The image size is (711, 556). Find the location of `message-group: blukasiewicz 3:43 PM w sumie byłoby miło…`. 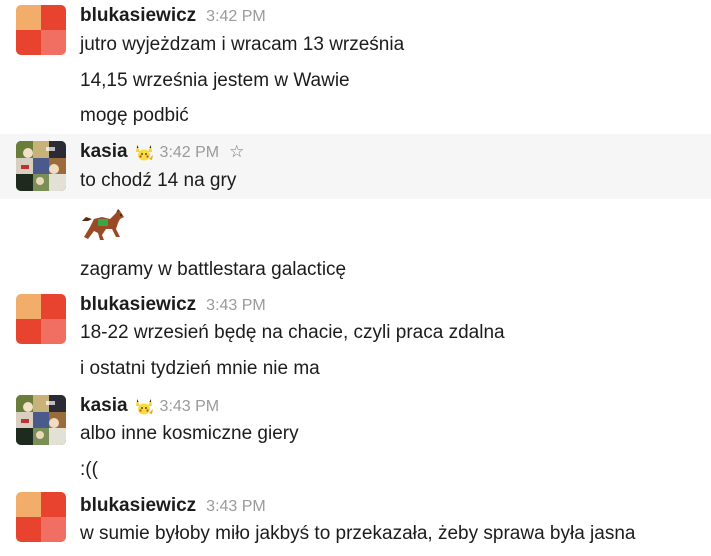

message-group: blukasiewicz 3:43 PM w sumie byłoby miło… is located at coordinates (355, 524).